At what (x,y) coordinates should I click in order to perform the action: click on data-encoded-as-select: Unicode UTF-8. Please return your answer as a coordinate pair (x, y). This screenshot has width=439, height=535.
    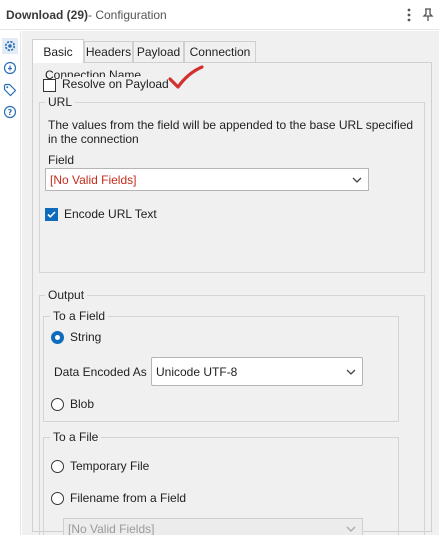
    Looking at the image, I should click on (257, 371).